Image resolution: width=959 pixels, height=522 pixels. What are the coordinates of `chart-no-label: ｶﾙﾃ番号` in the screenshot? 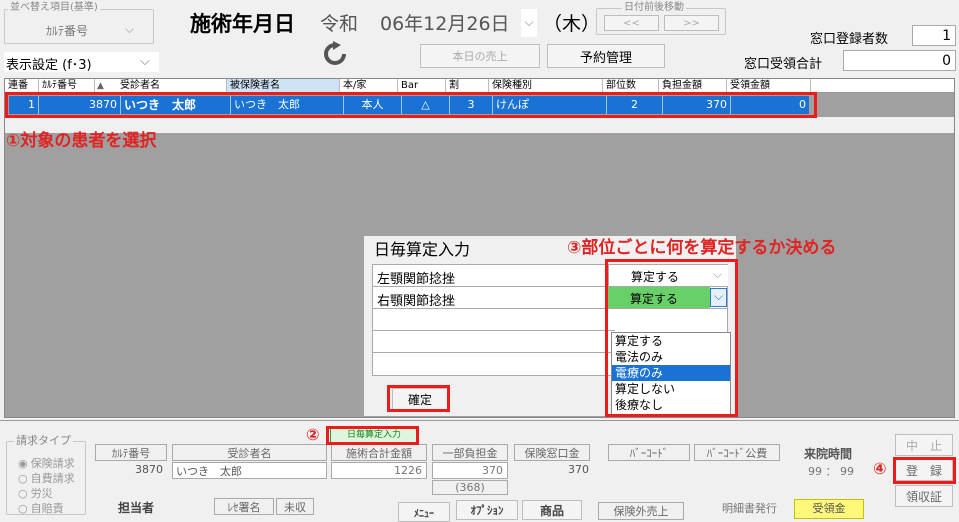 It's located at (131, 452).